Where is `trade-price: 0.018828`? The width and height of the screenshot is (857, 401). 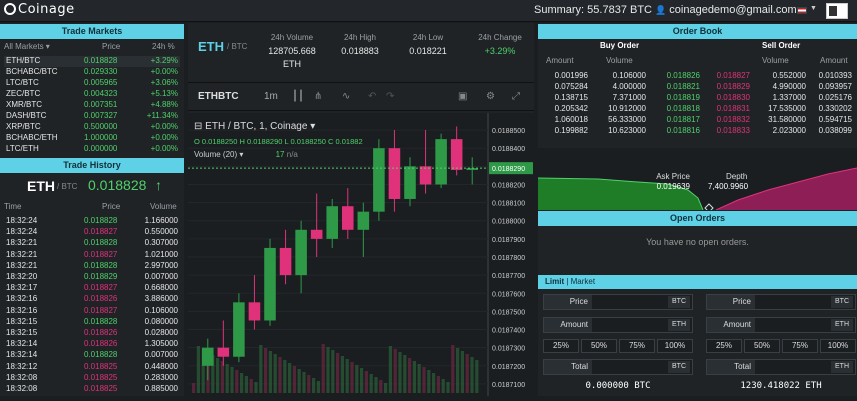
trade-price: 0.018828 is located at coordinates (101, 321).